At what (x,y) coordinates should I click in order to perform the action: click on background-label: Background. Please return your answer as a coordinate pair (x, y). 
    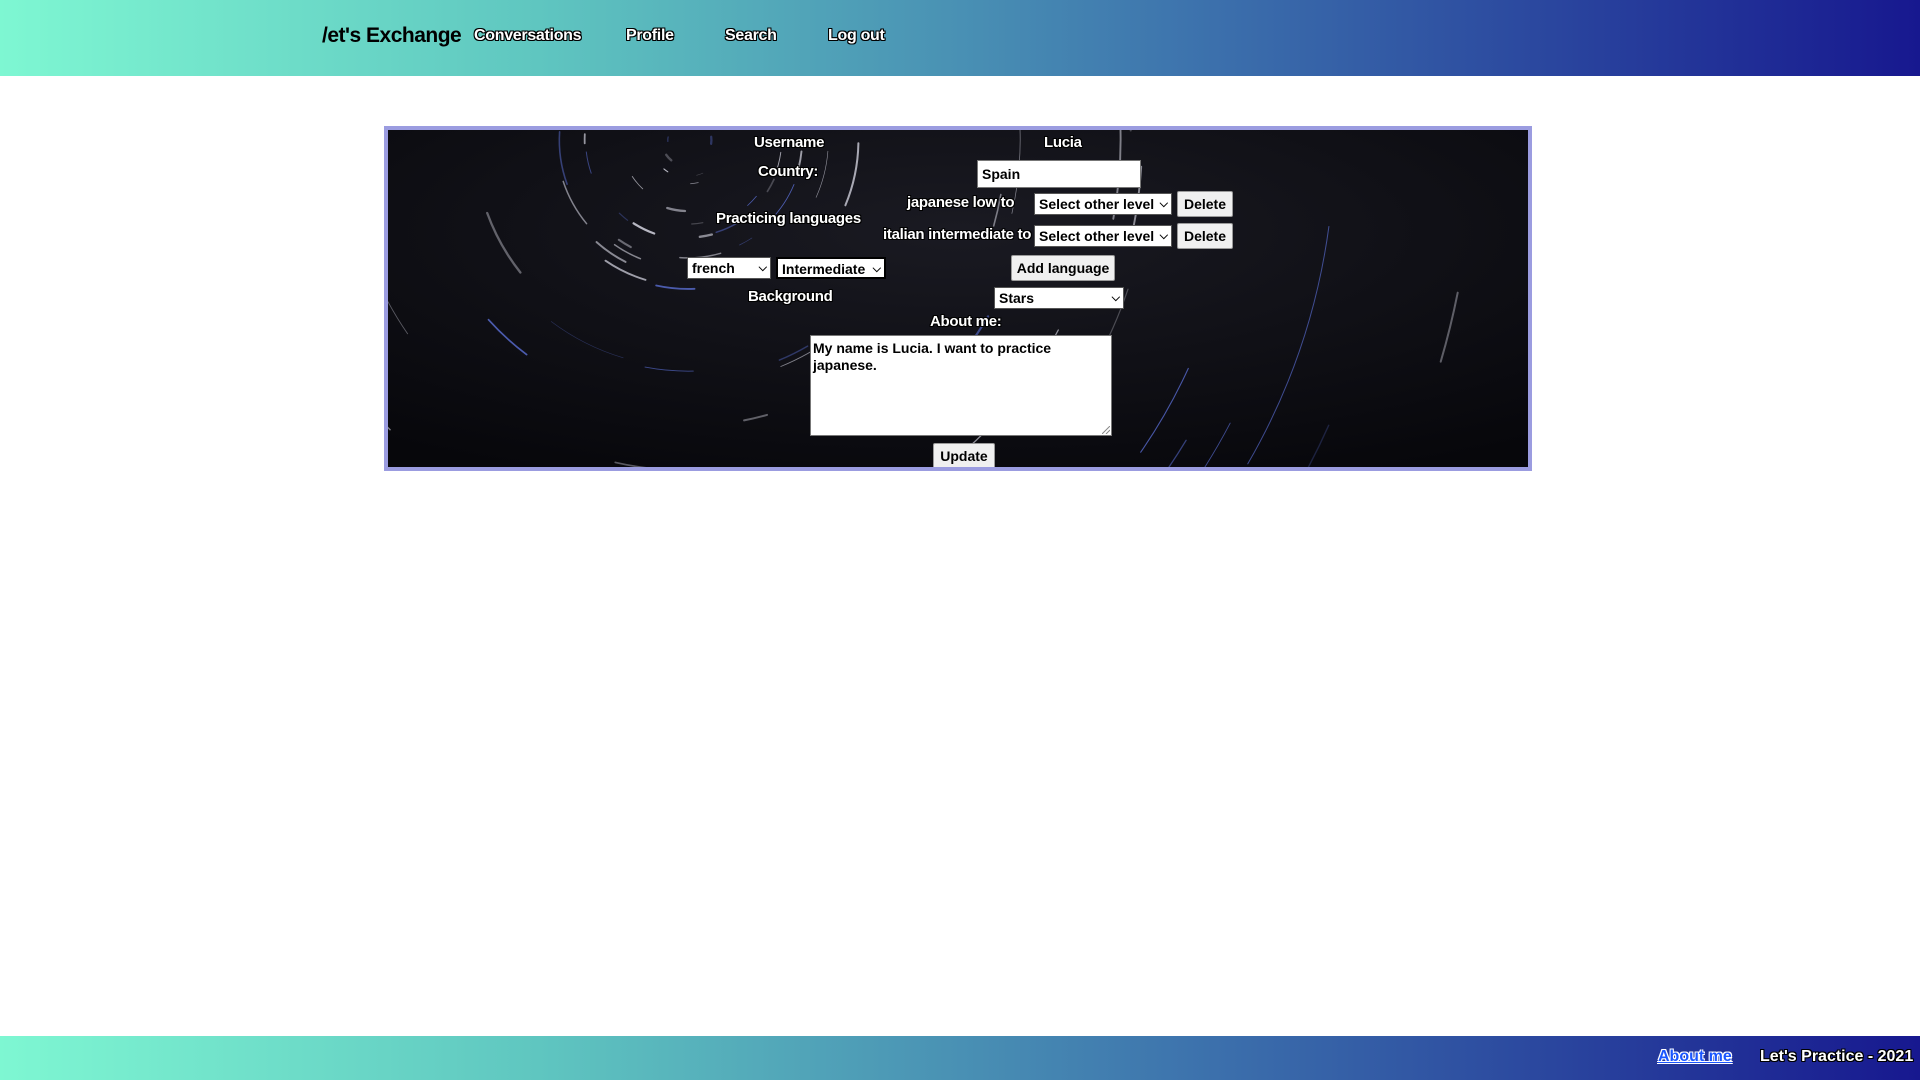
    Looking at the image, I should click on (790, 296).